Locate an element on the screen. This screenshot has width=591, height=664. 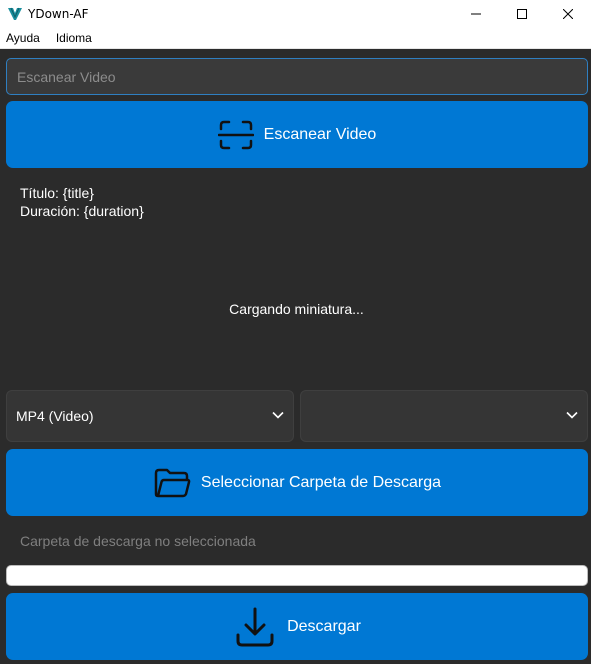
menu-item-idioma: Idioma is located at coordinates (74, 38).